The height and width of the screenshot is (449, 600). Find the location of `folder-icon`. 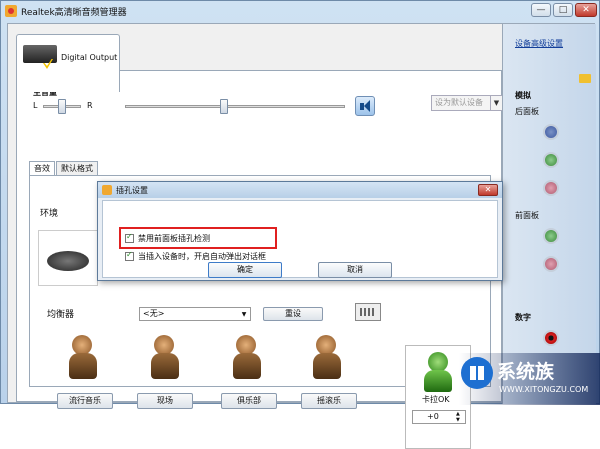

folder-icon is located at coordinates (585, 78).